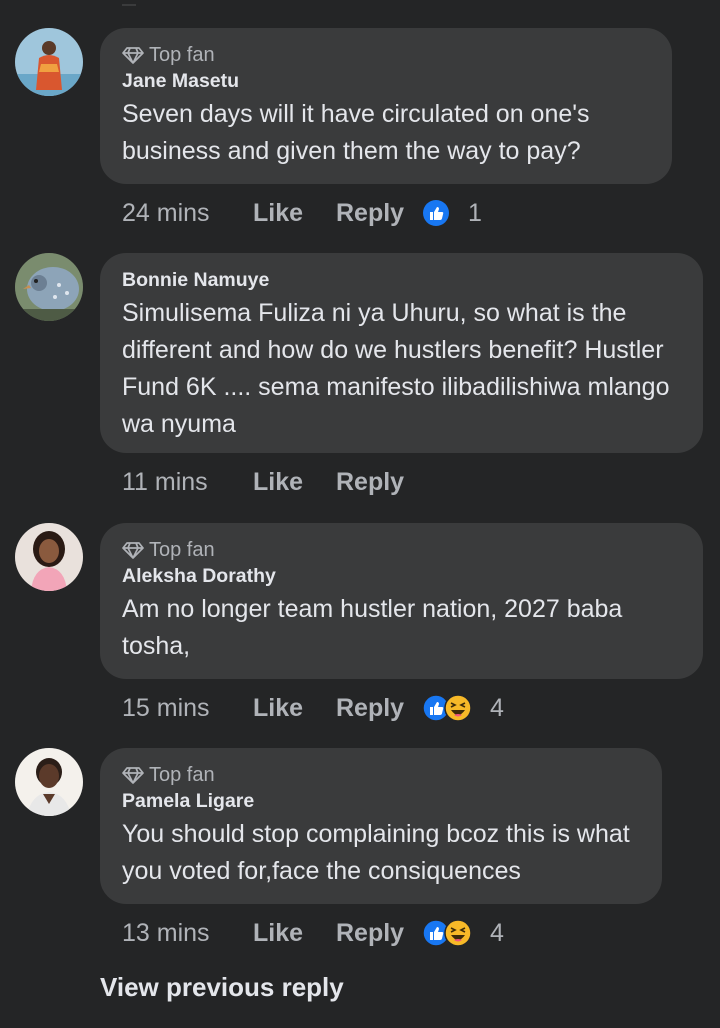  I want to click on timestamp: 11 mins, so click(187, 482).